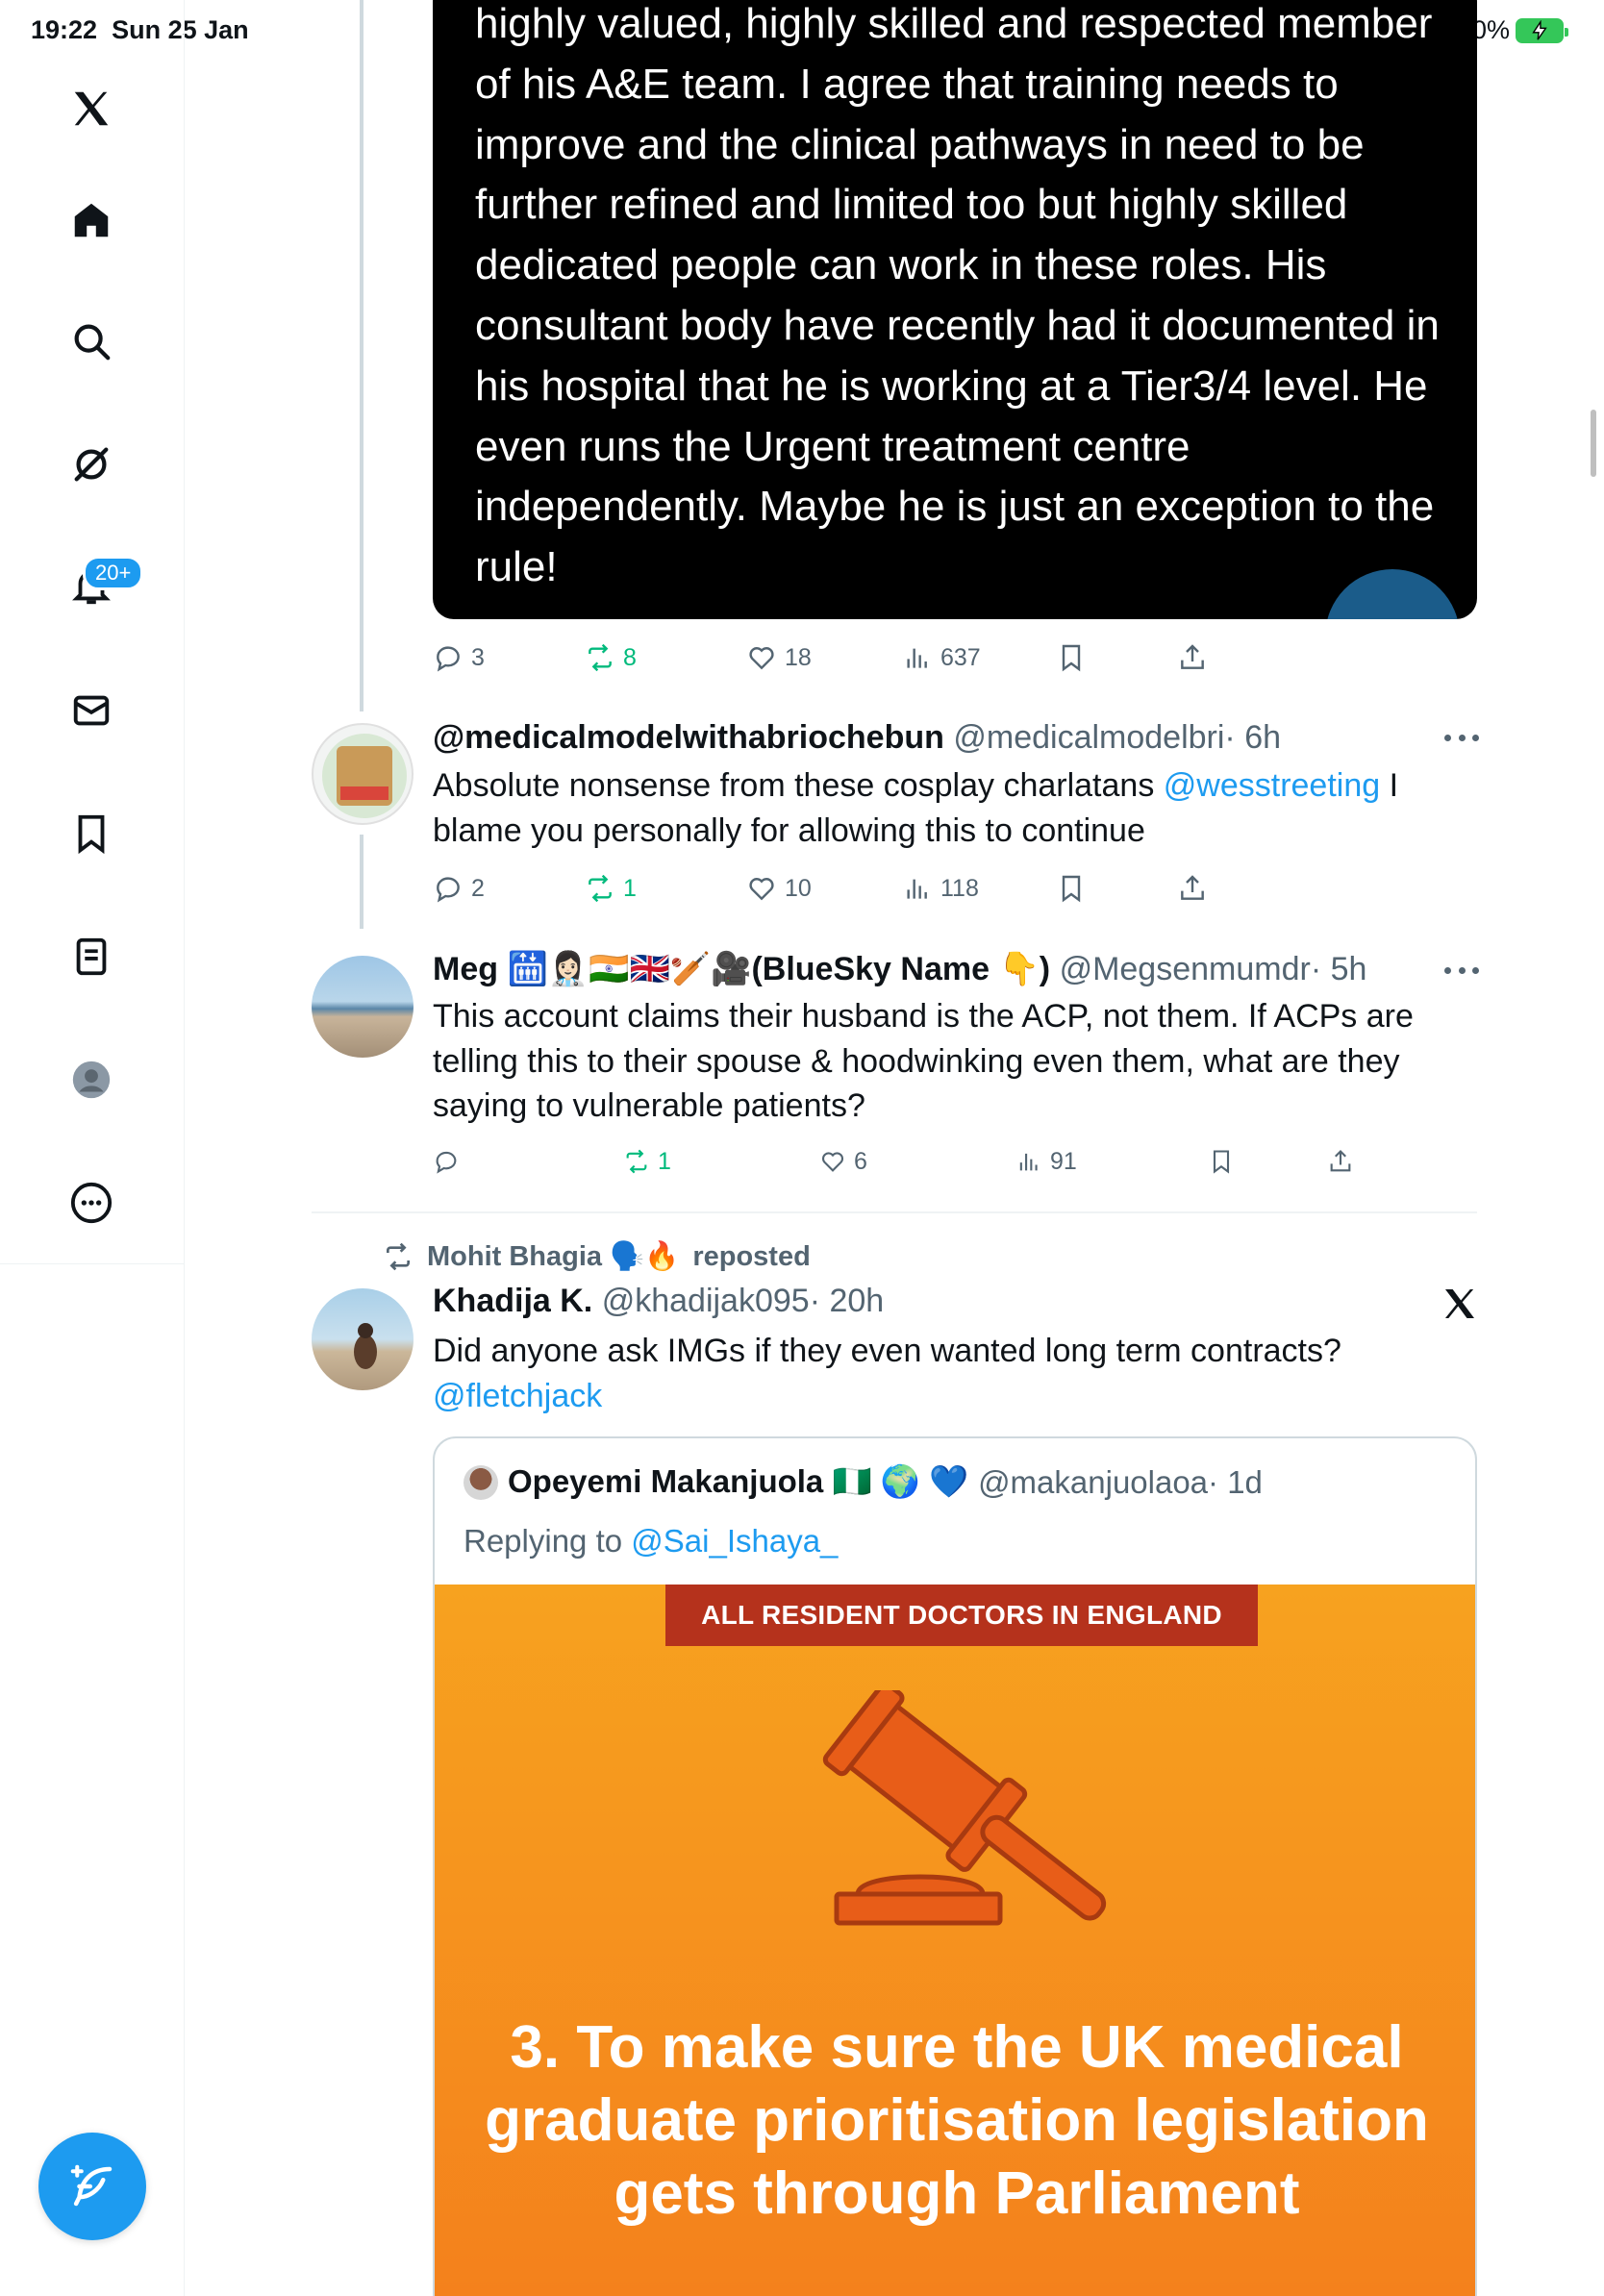  What do you see at coordinates (1088, 737) in the screenshot?
I see `author-handle: @medicalmodelbri` at bounding box center [1088, 737].